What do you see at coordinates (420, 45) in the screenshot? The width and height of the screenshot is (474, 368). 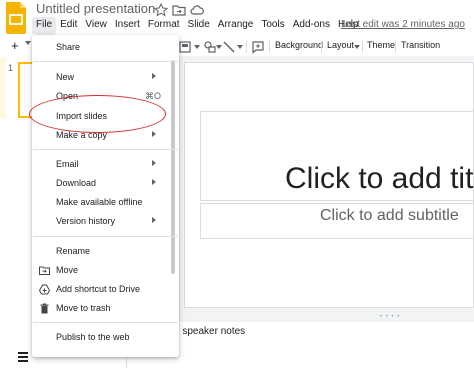 I see `transition-button: Transition` at bounding box center [420, 45].